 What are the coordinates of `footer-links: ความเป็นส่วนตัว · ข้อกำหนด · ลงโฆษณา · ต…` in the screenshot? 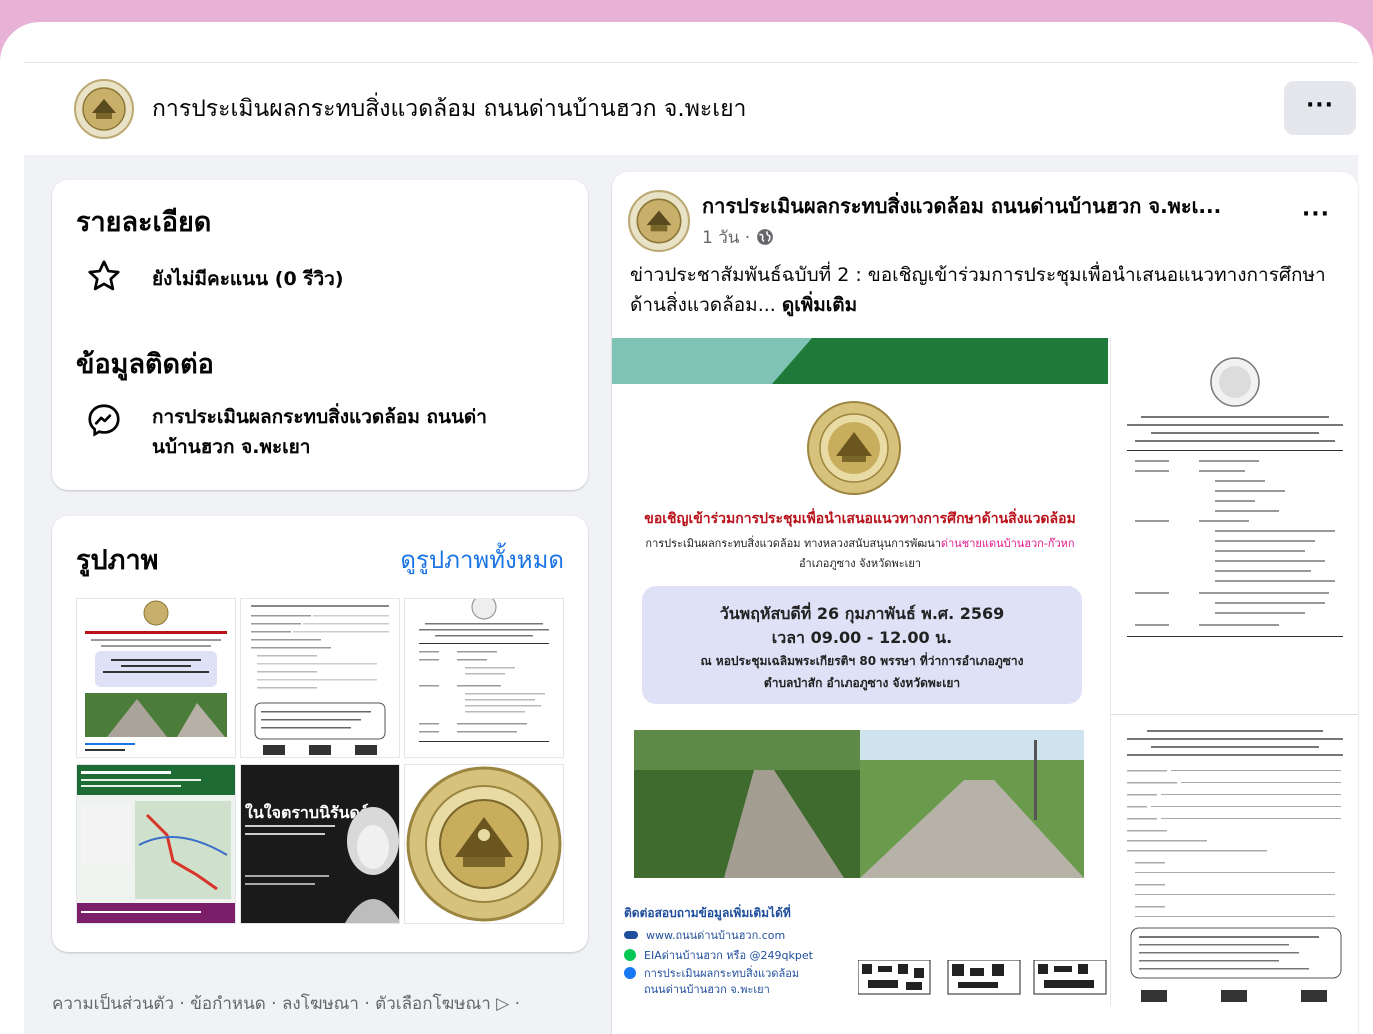 It's located at (286, 1003).